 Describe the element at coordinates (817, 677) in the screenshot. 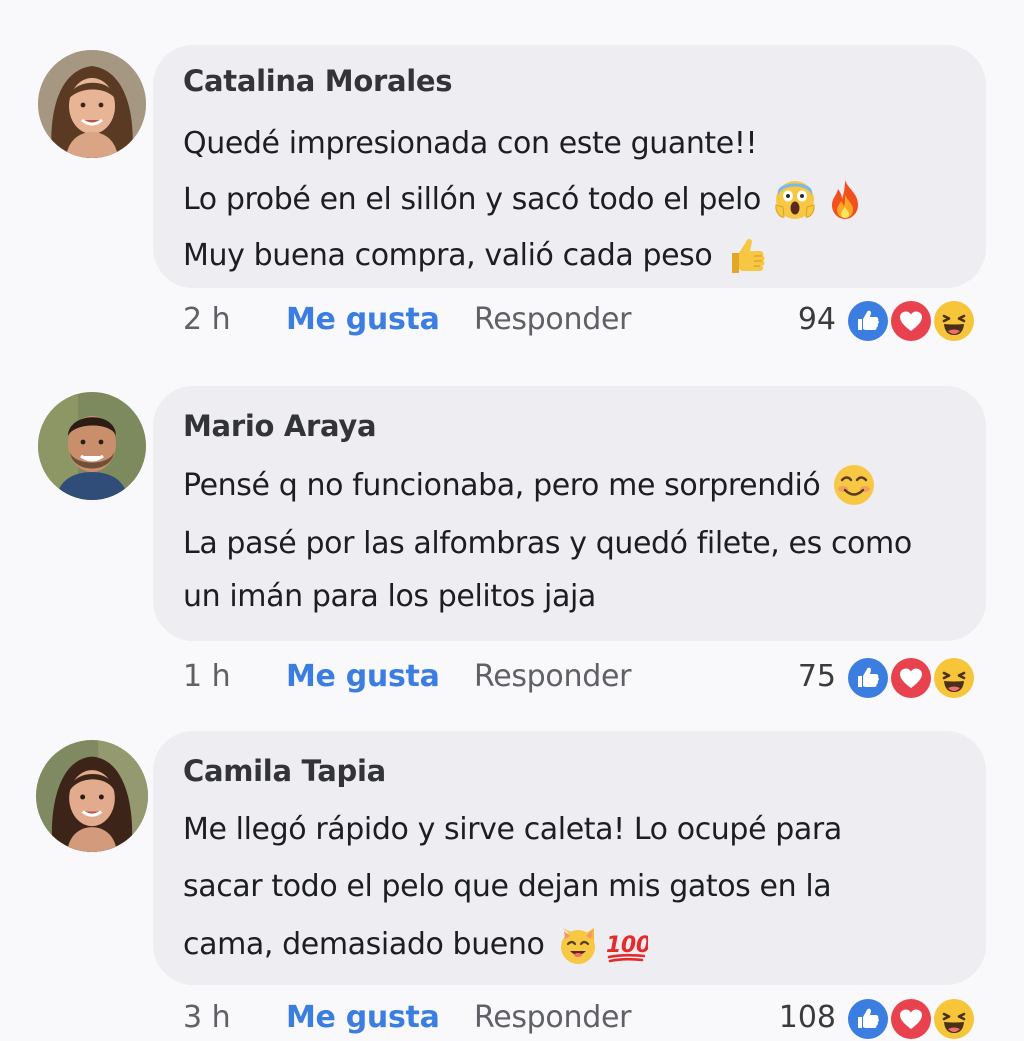

I see `reaction-count: 75` at that location.